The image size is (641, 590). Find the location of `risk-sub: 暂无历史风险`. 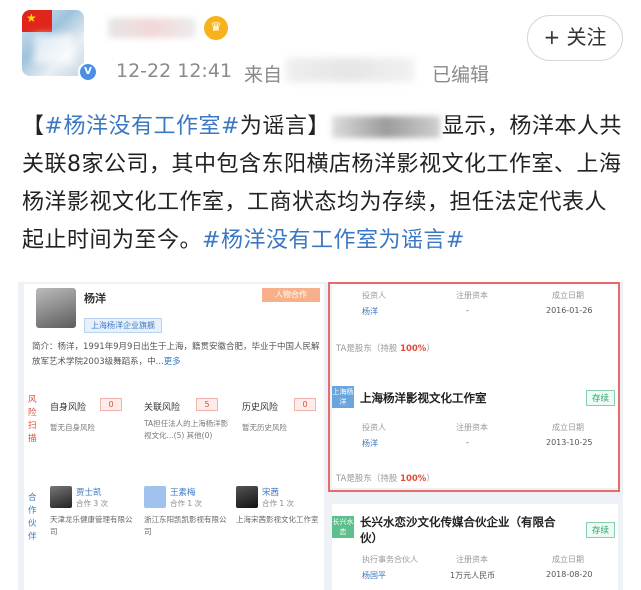

risk-sub: 暂无历史风险 is located at coordinates (264, 427).